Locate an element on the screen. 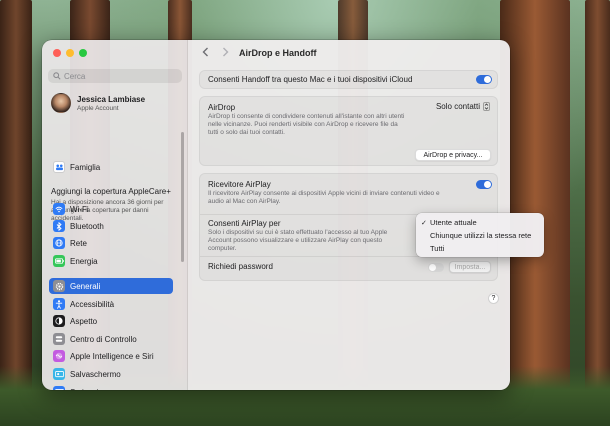 This screenshot has width=610, height=426. sidebar-item-label: Generali is located at coordinates (85, 286).